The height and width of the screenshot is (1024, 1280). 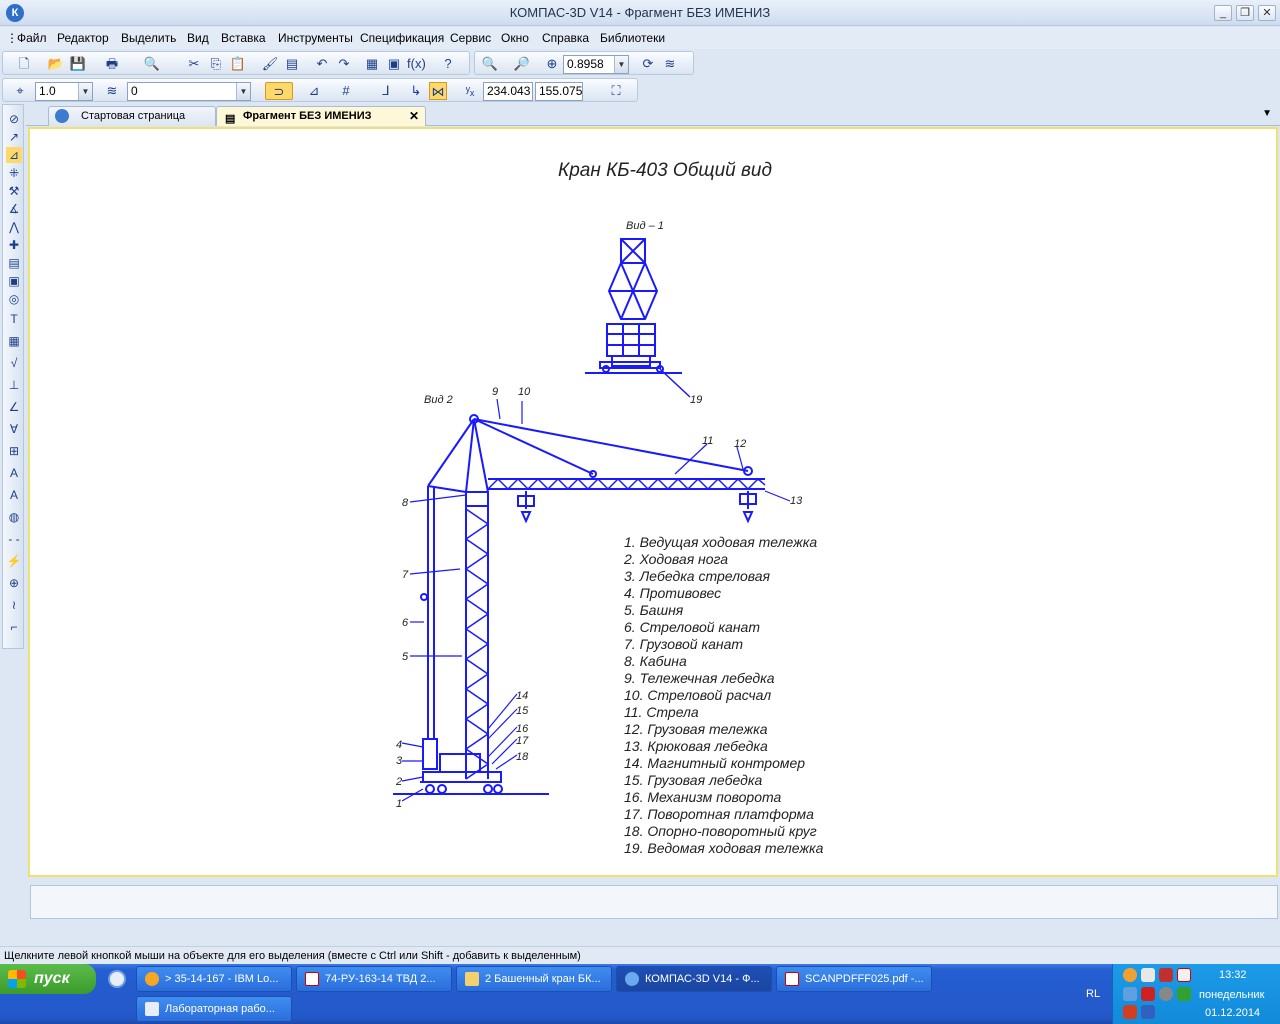 What do you see at coordinates (20, 91) in the screenshot?
I see `snap-step-icon: ⌖` at bounding box center [20, 91].